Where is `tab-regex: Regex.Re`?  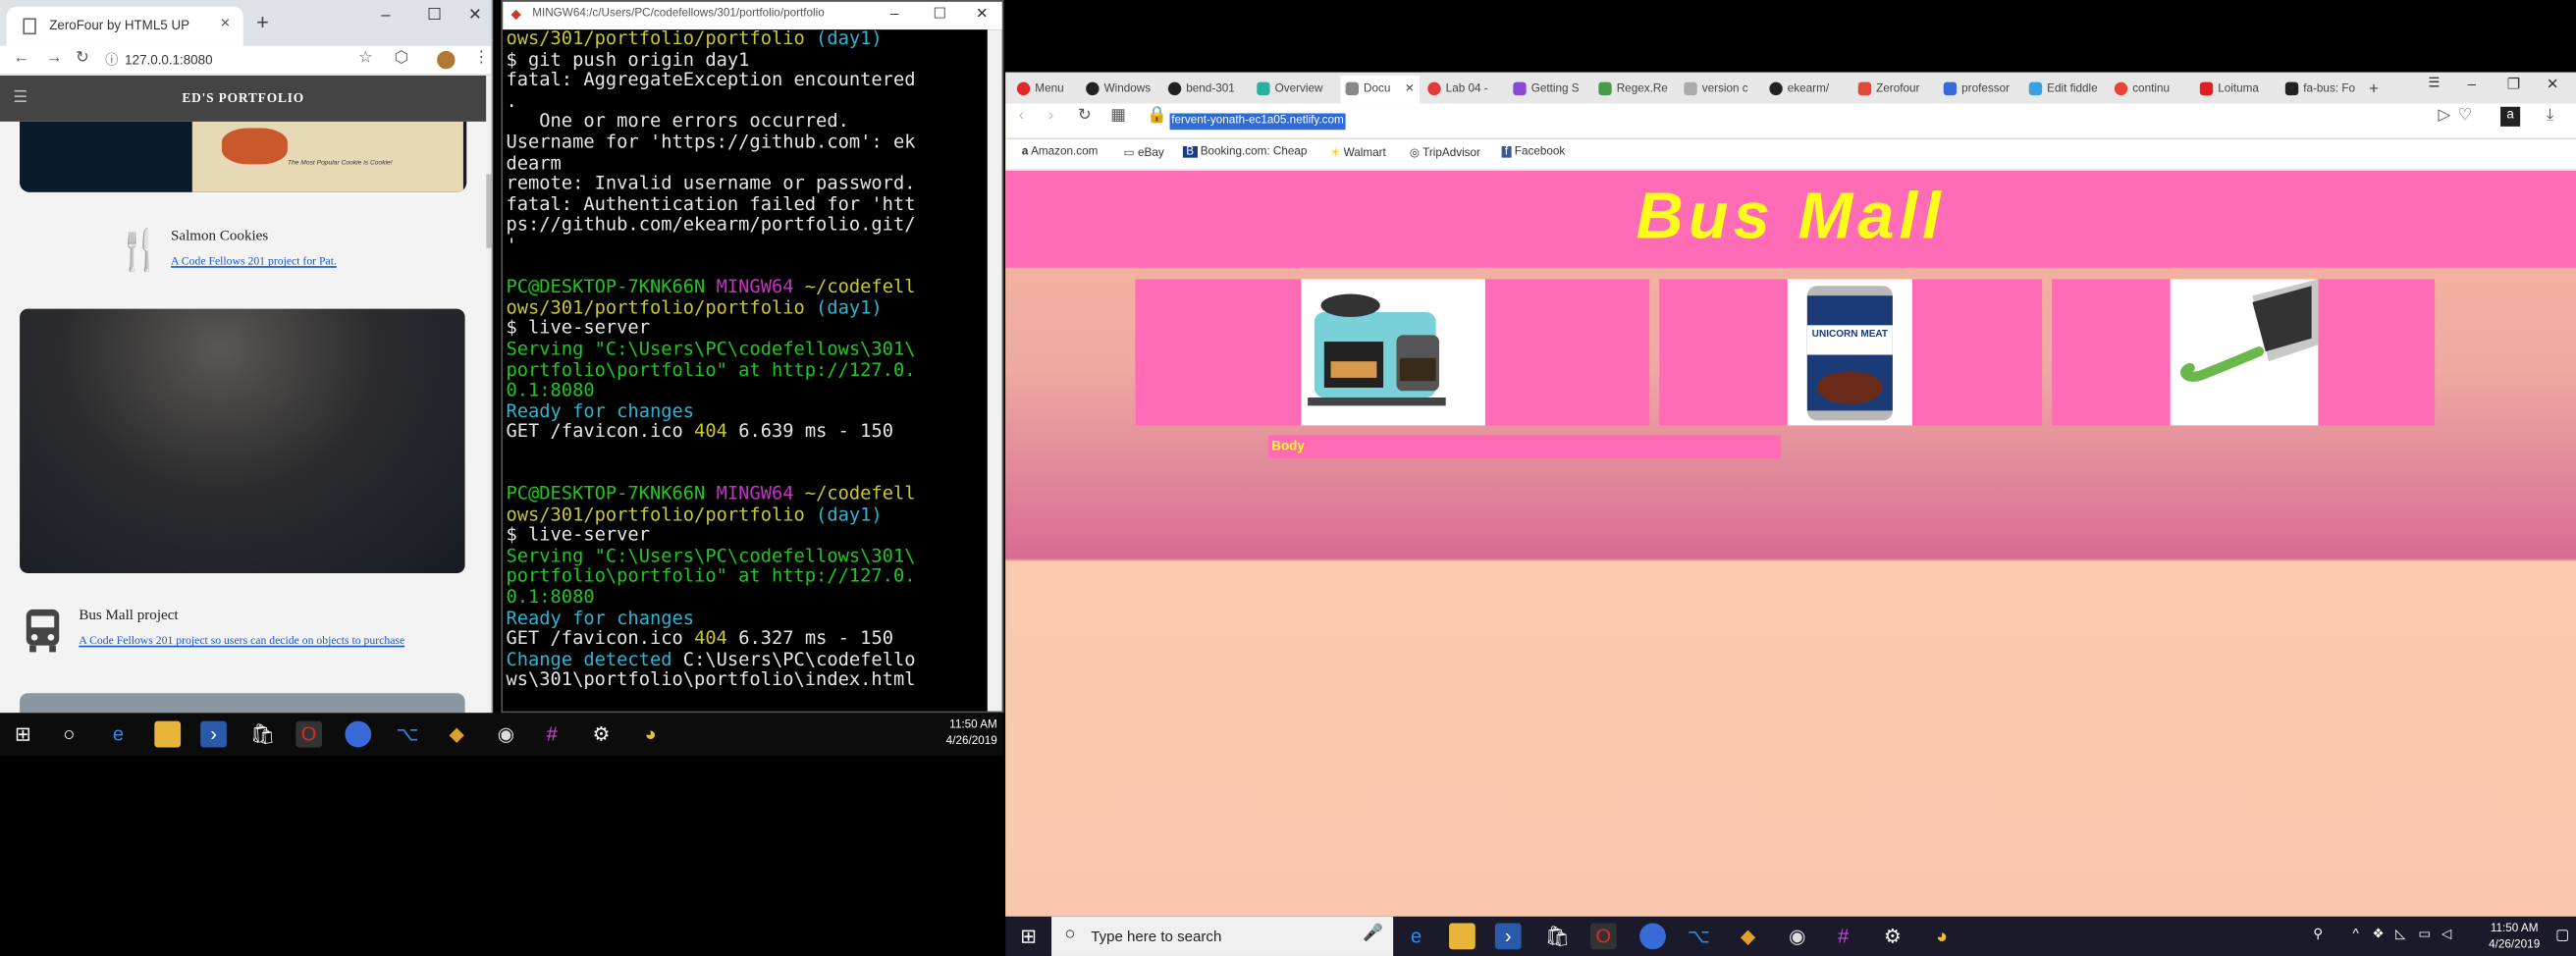
tab-regex: Regex.Re is located at coordinates (1634, 89).